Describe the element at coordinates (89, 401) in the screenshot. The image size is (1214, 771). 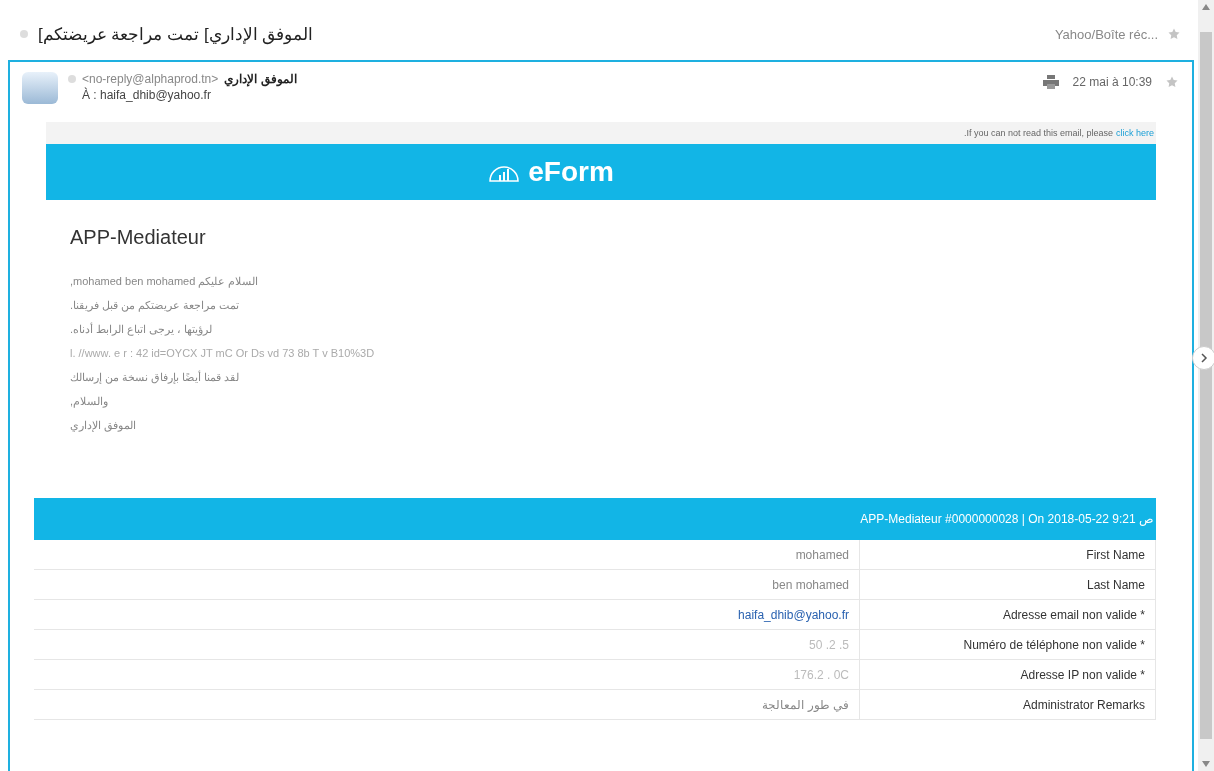
I see `message-line: والسلام,` at that location.